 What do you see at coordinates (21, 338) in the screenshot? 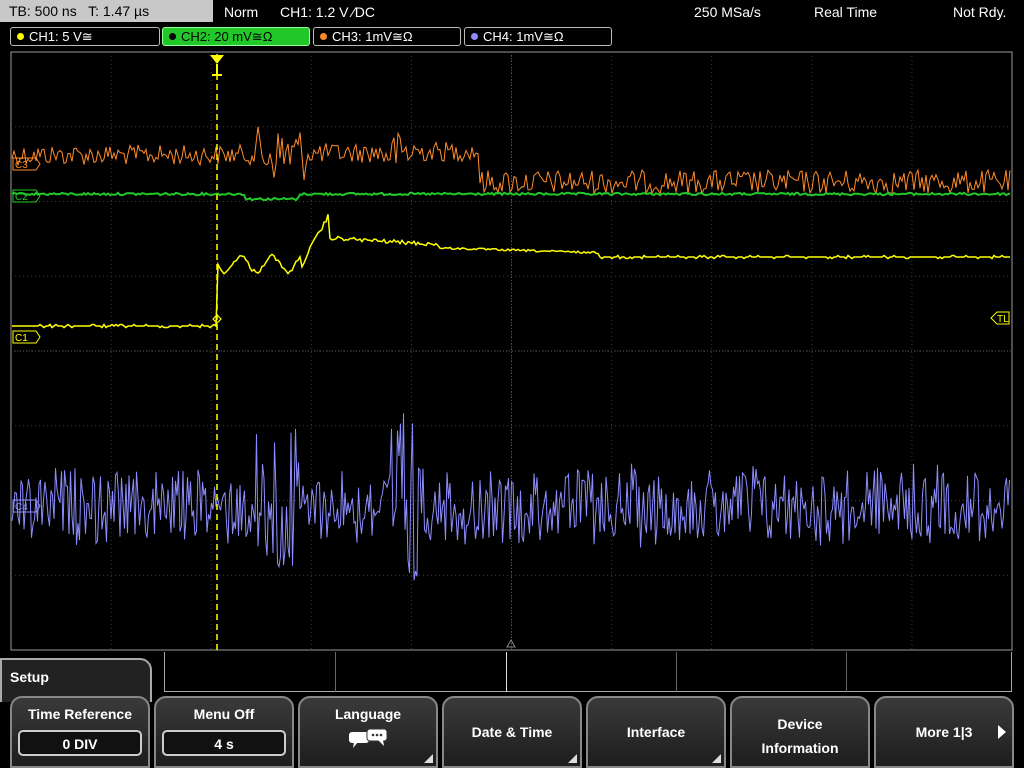
I see `ch1-marker-label: C1` at bounding box center [21, 338].